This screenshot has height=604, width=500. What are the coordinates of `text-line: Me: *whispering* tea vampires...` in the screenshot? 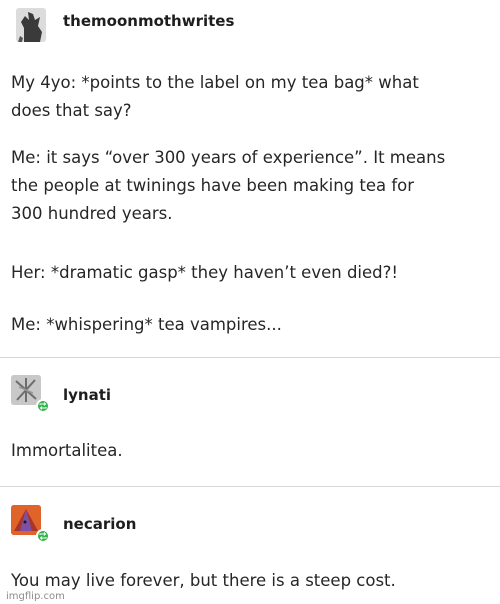 It's located at (146, 324).